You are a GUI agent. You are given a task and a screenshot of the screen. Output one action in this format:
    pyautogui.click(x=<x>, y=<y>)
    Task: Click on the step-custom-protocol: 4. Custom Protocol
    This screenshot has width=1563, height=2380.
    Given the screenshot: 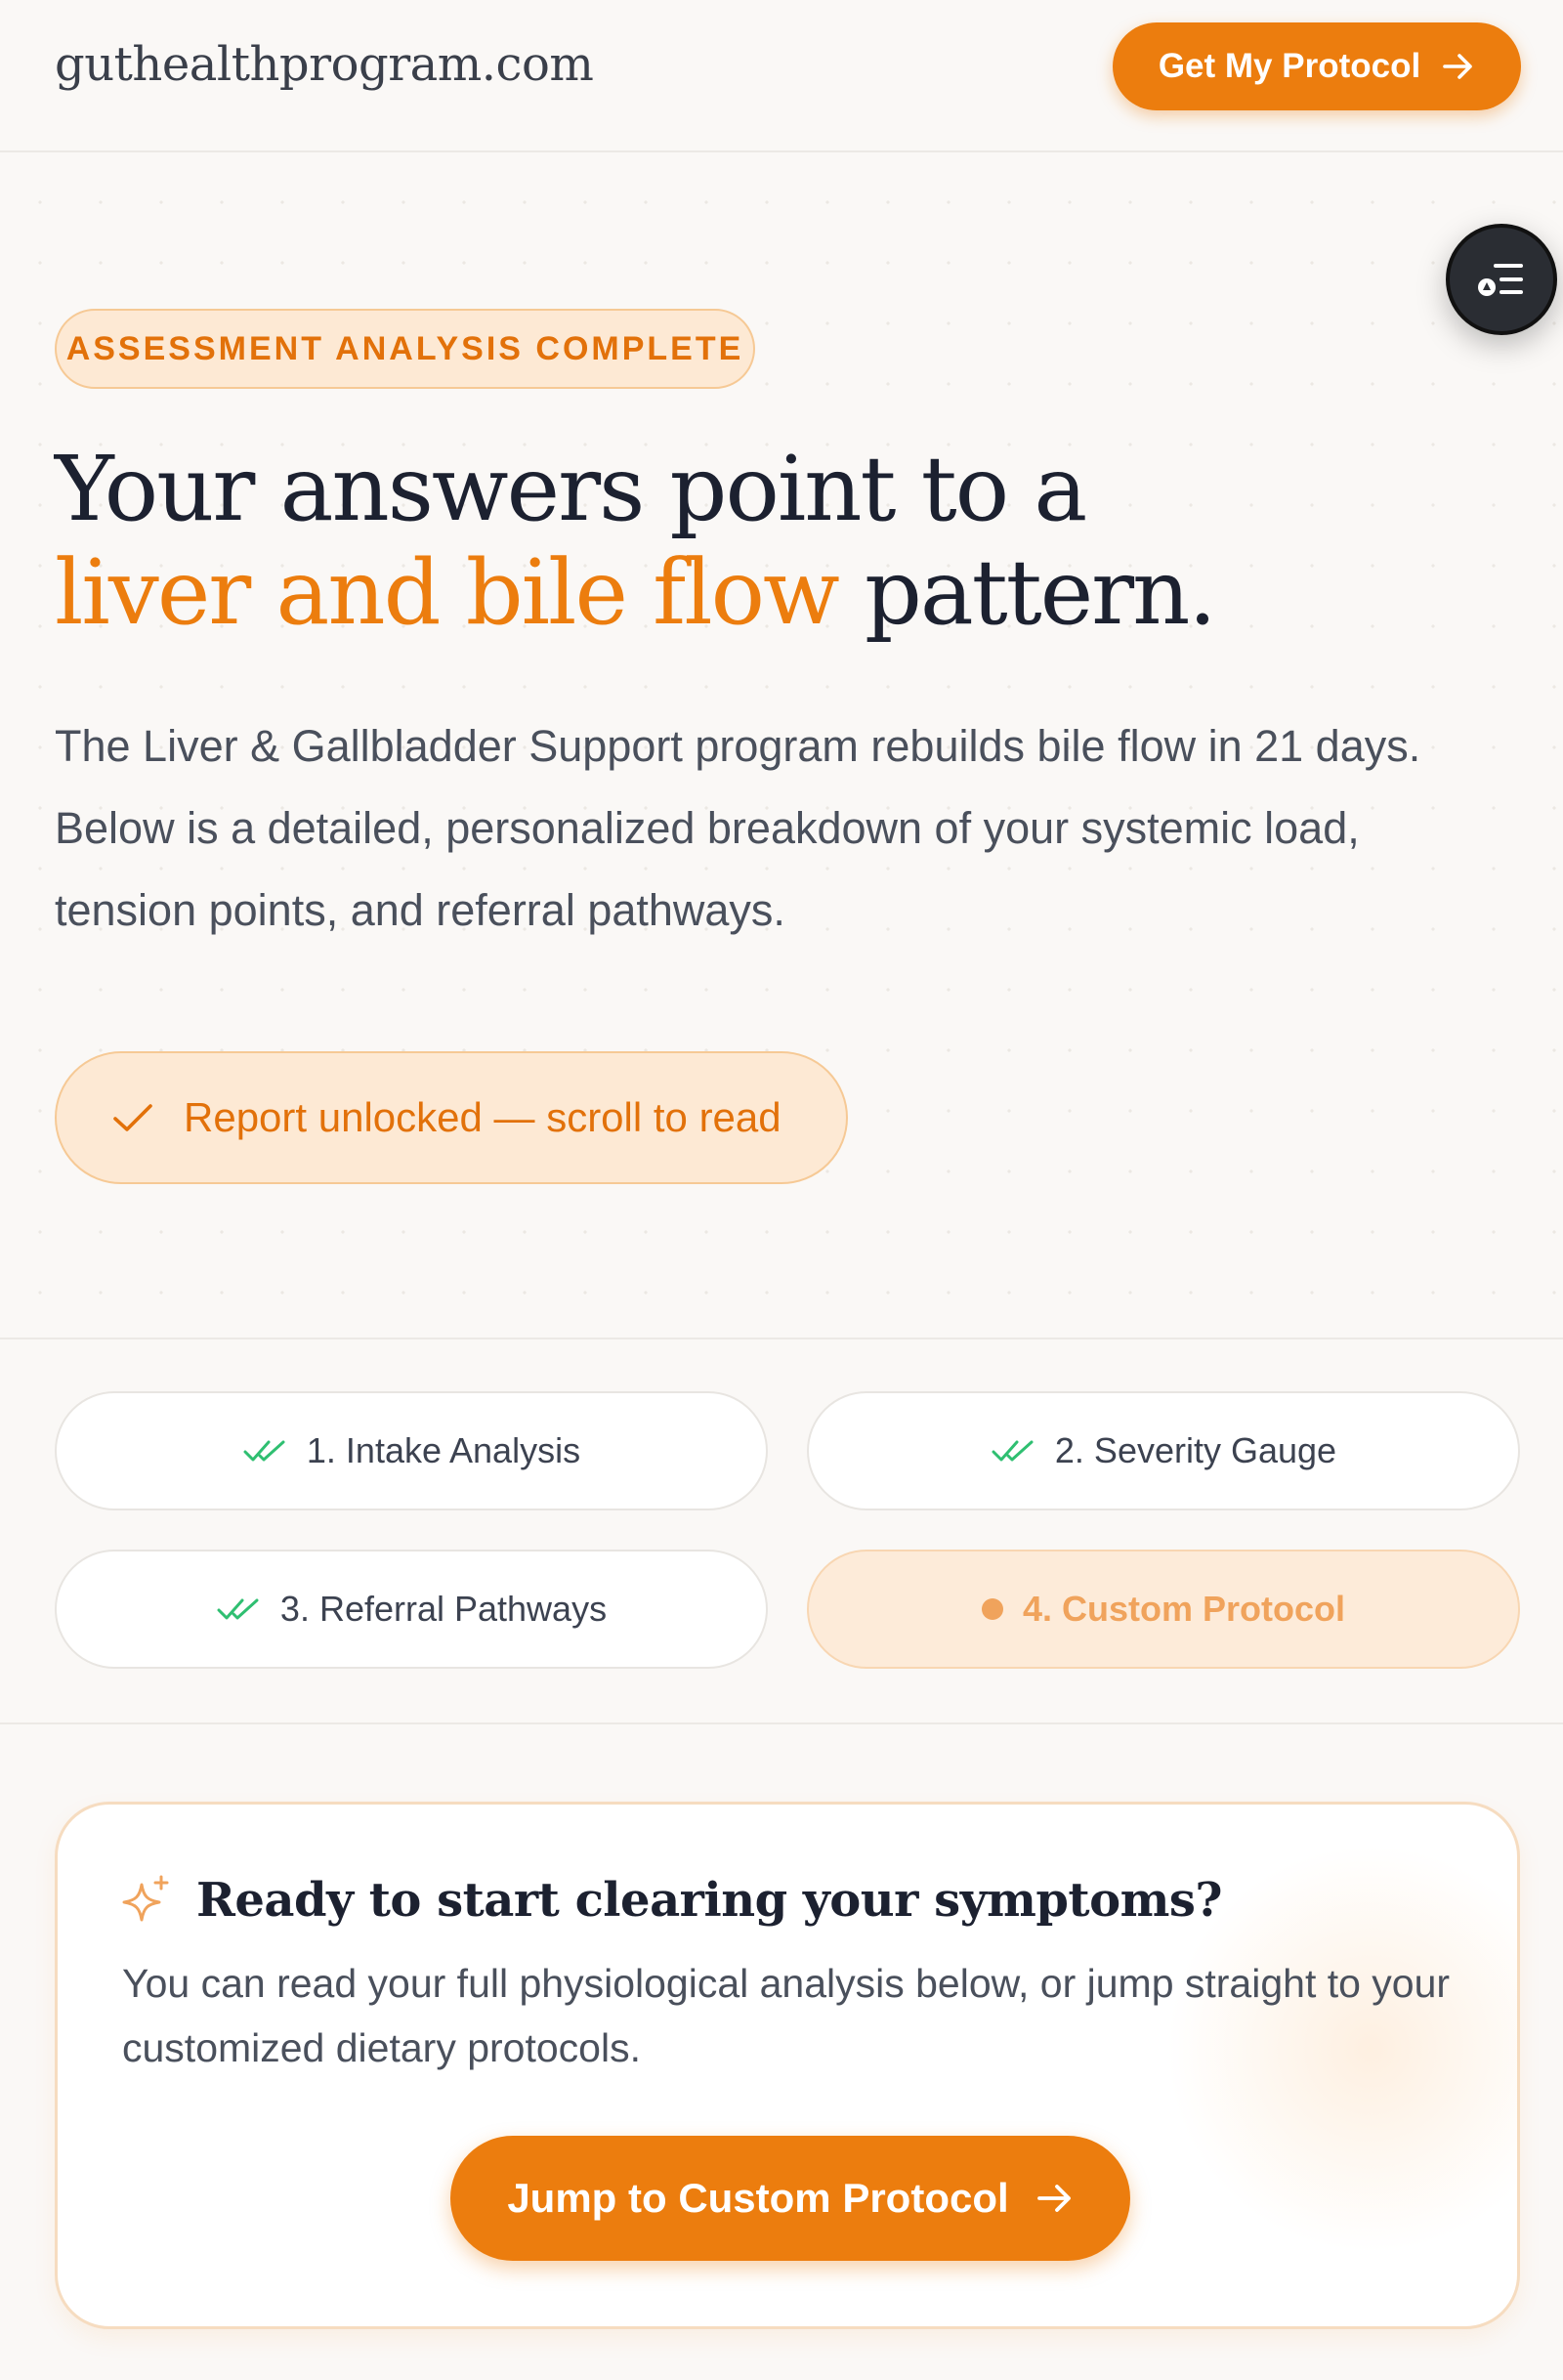 What is the action you would take?
    pyautogui.click(x=1163, y=1609)
    